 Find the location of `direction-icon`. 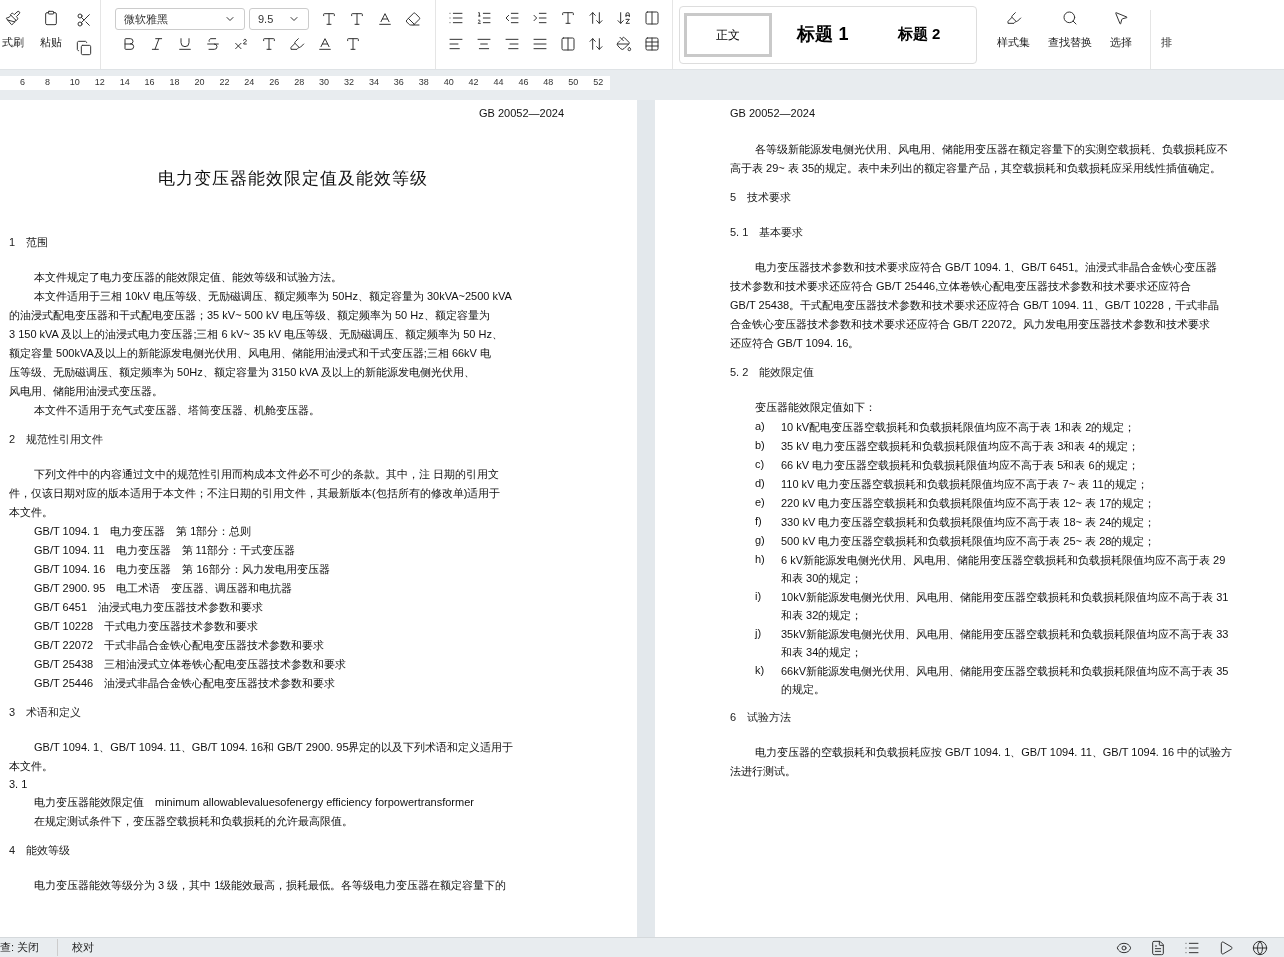

direction-icon is located at coordinates (596, 18).